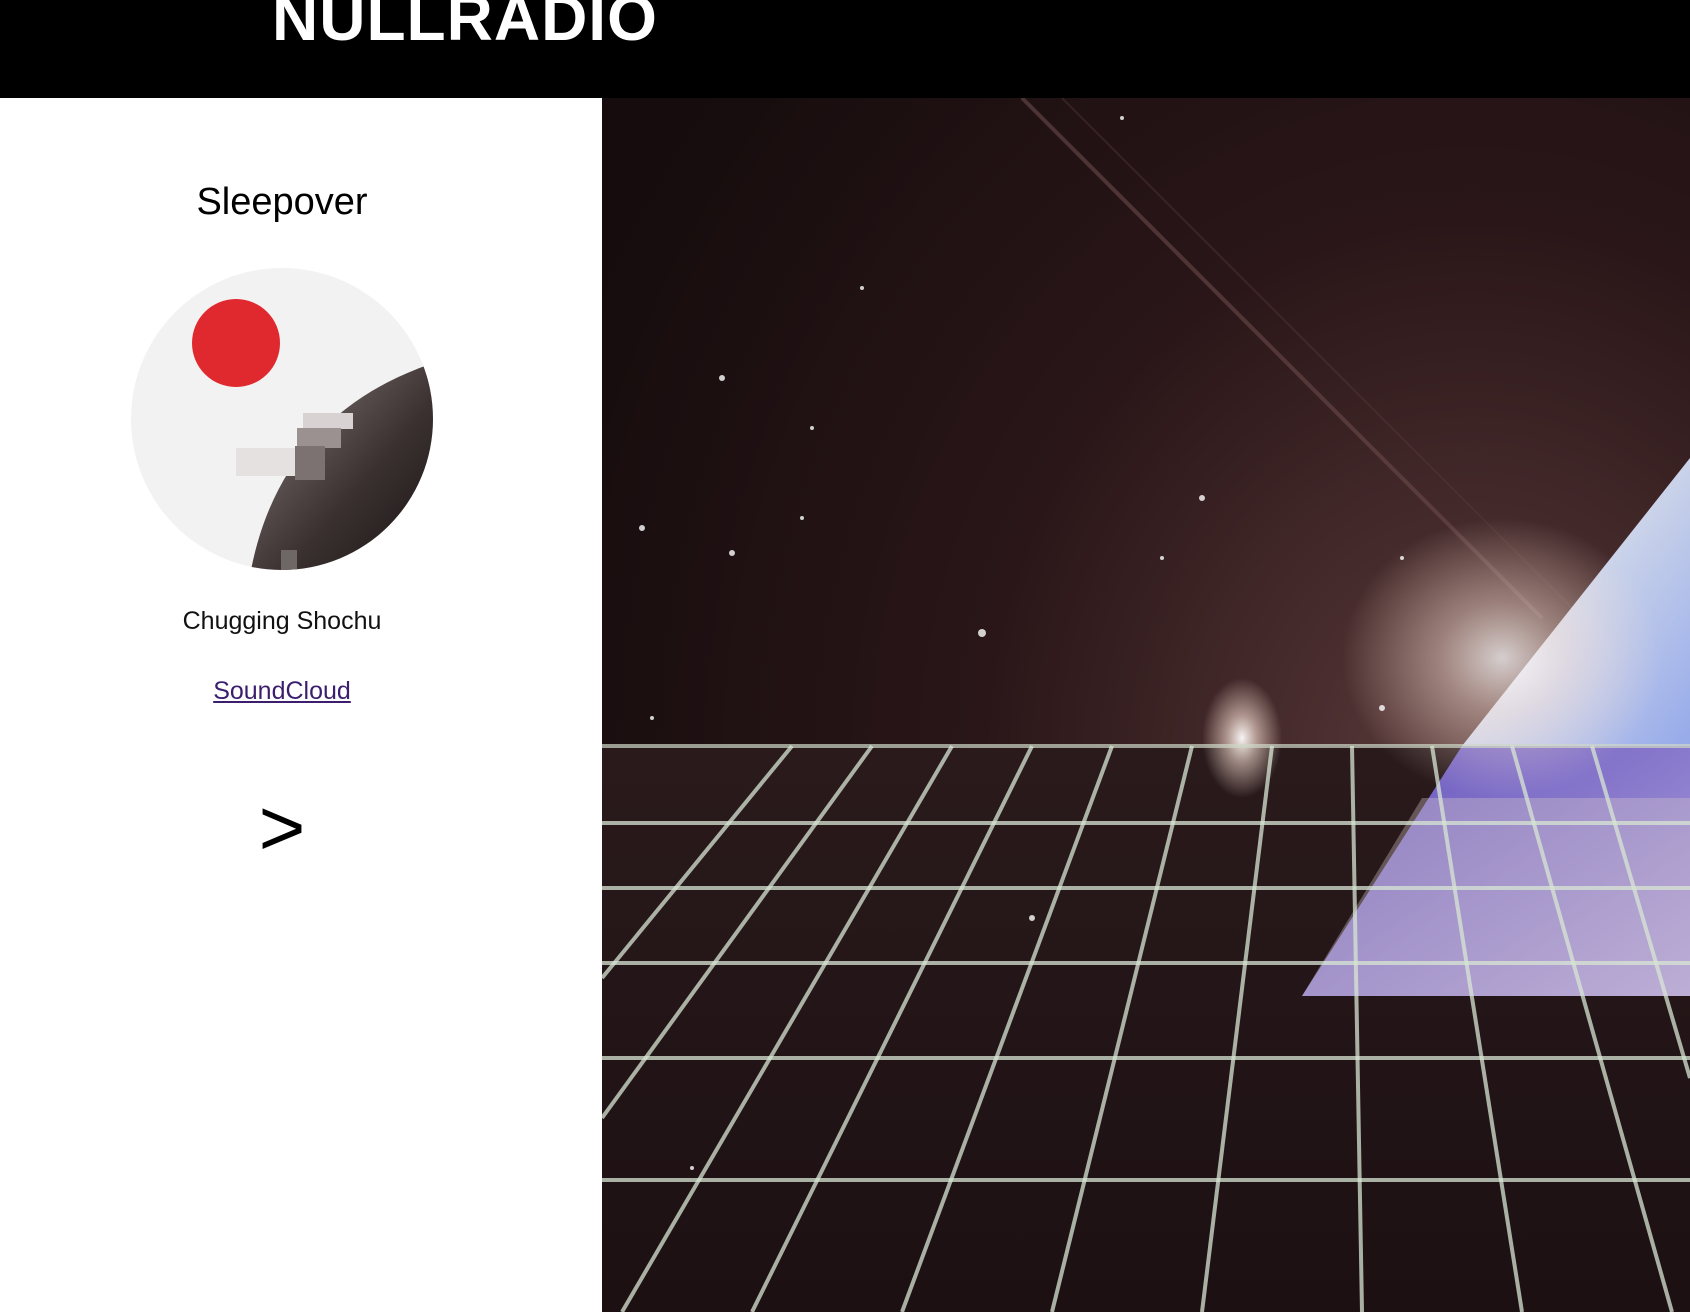  What do you see at coordinates (236, 343) in the screenshot?
I see `cover-sun` at bounding box center [236, 343].